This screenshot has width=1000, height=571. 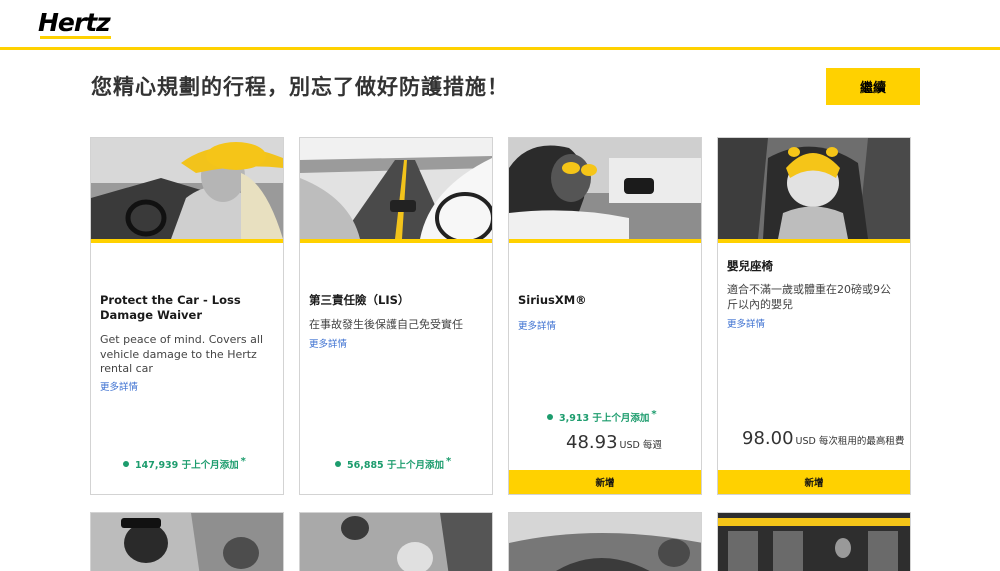 What do you see at coordinates (300, 87) in the screenshot?
I see `page-title: 您精心規劃的行程，別忘了做好防護措施！` at bounding box center [300, 87].